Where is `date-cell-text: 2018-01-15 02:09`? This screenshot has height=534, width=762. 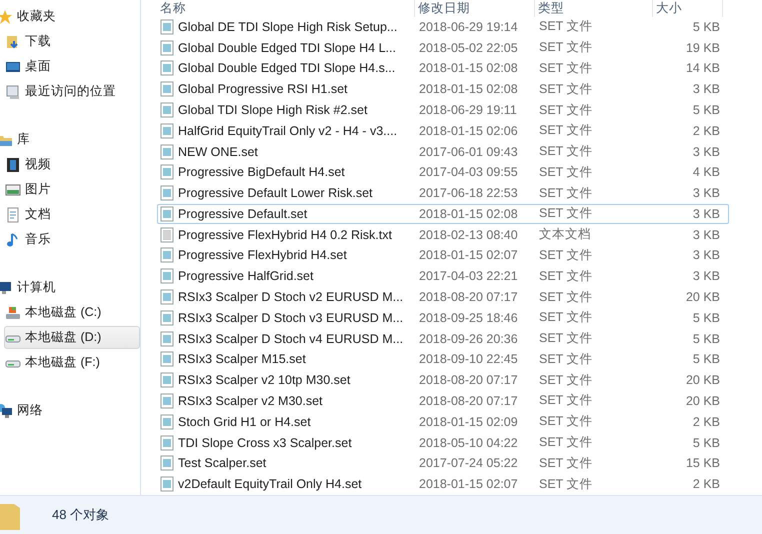 date-cell-text: 2018-01-15 02:09 is located at coordinates (468, 421).